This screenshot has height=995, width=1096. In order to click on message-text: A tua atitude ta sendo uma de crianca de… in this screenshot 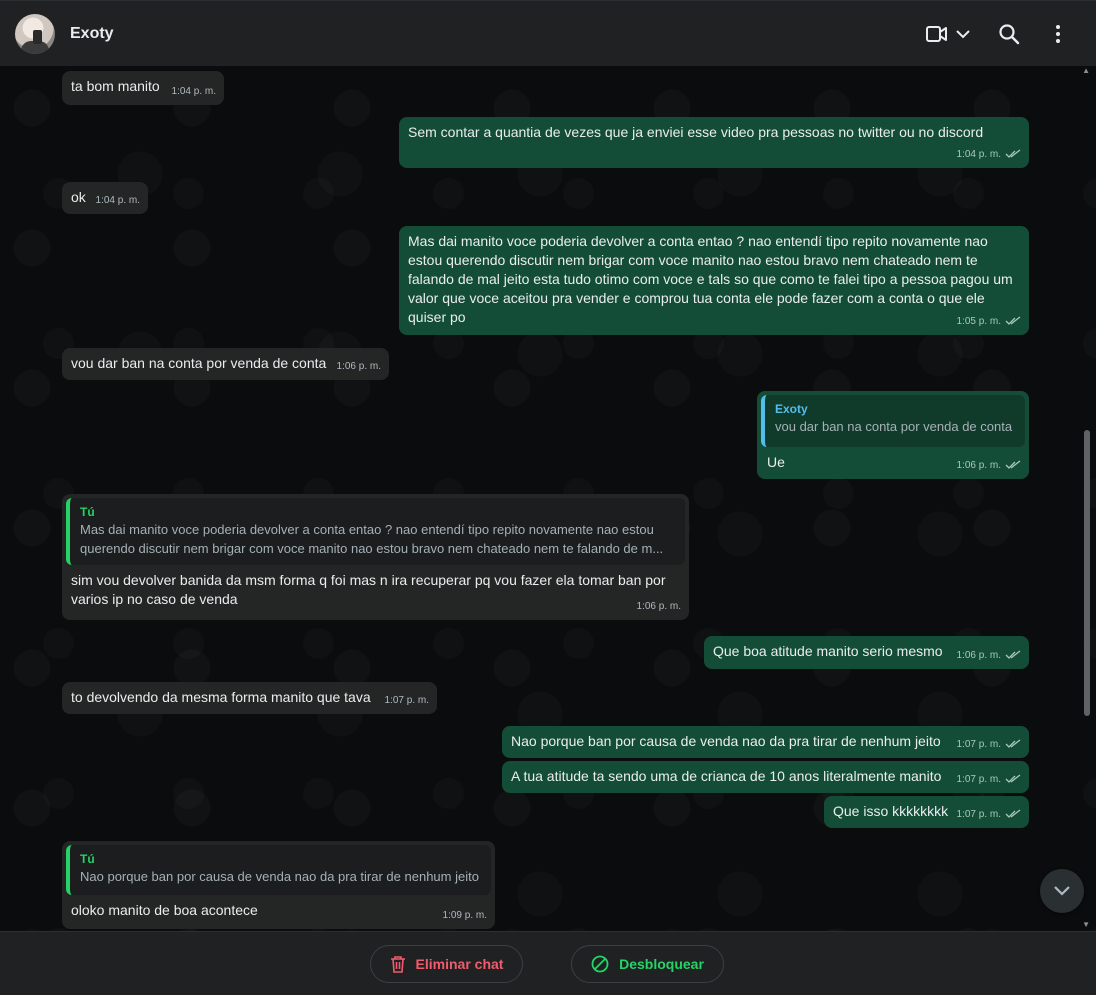, I will do `click(726, 776)`.